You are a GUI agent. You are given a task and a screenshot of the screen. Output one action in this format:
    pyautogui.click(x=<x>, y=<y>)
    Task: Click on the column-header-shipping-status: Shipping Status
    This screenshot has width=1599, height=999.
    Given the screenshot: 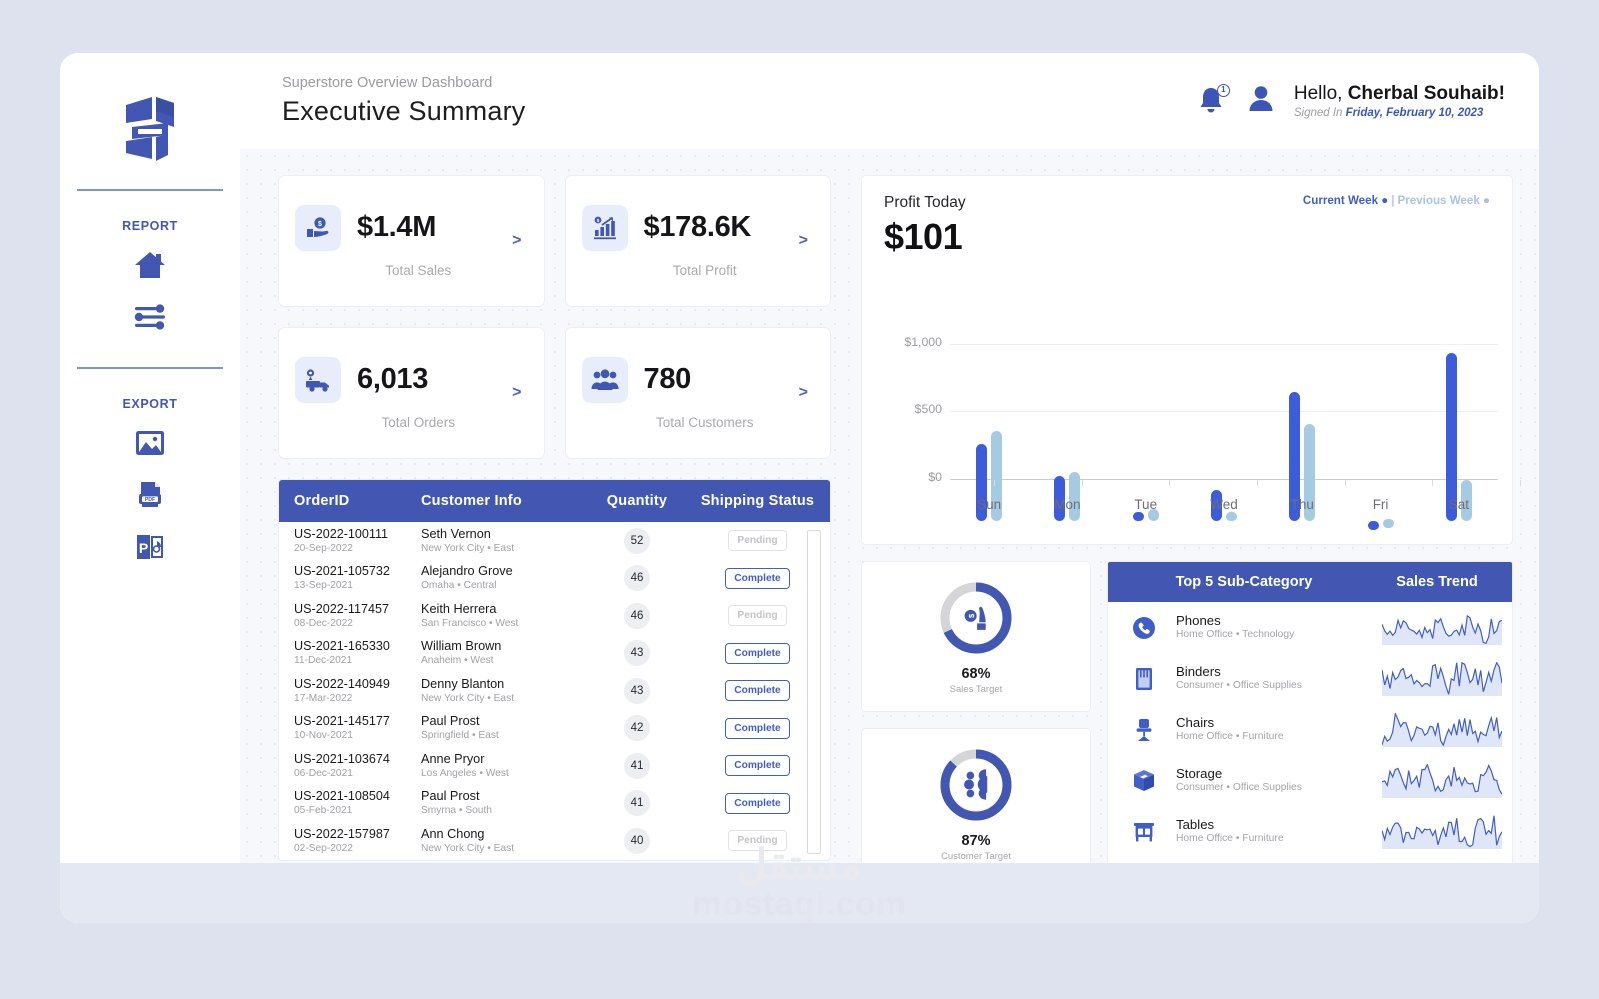 What is the action you would take?
    pyautogui.click(x=757, y=501)
    